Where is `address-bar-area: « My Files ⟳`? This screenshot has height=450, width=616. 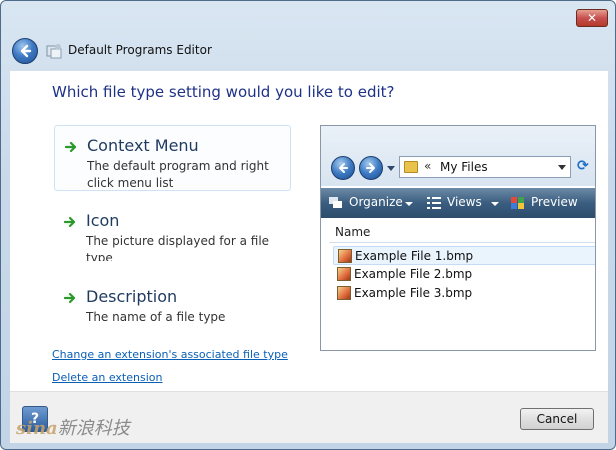
address-bar-area: « My Files ⟳ is located at coordinates (458, 156).